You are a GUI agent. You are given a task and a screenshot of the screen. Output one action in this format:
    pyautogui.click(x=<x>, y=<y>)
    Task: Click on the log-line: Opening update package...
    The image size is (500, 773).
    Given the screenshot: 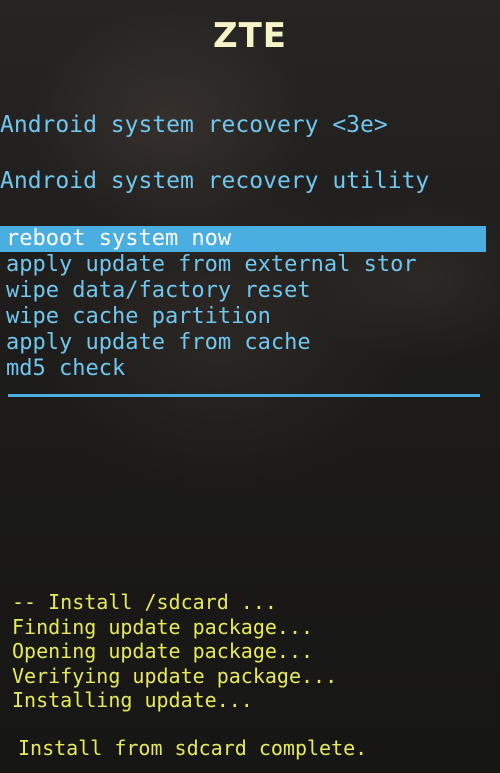 What is the action you would take?
    pyautogui.click(x=163, y=651)
    